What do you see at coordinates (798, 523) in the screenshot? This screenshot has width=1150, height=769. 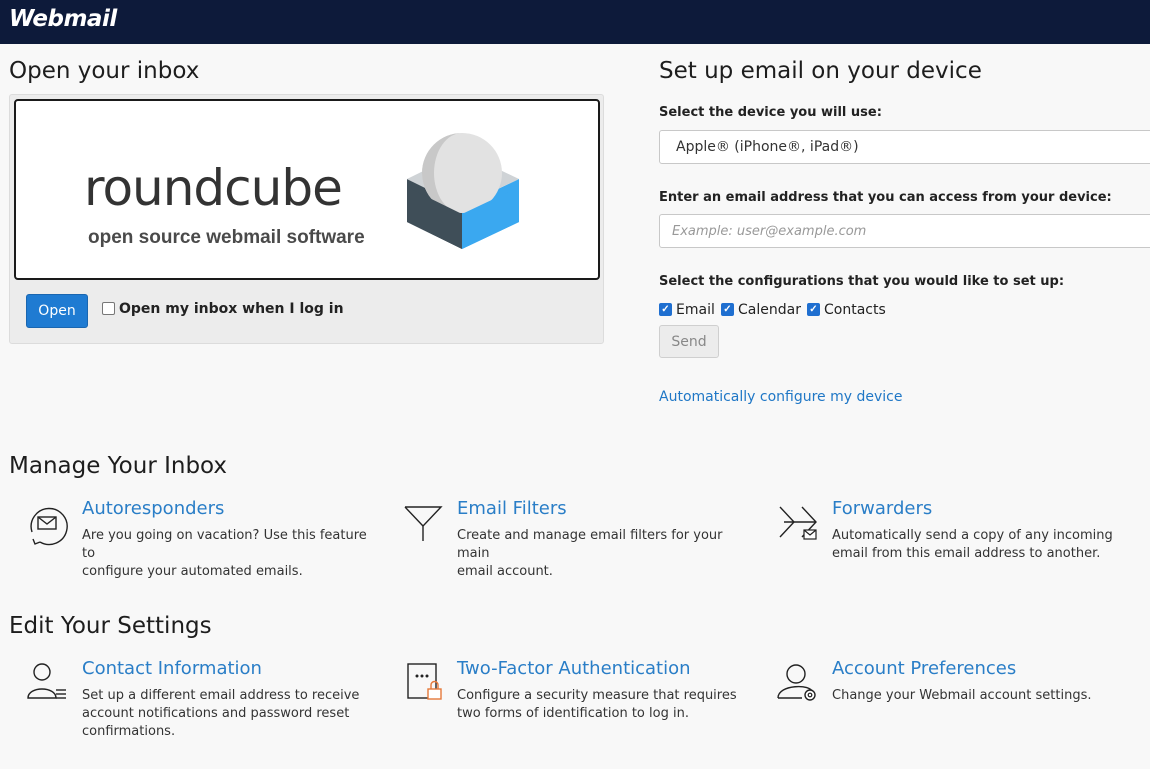 I see `forwarder-arrow-icon` at bounding box center [798, 523].